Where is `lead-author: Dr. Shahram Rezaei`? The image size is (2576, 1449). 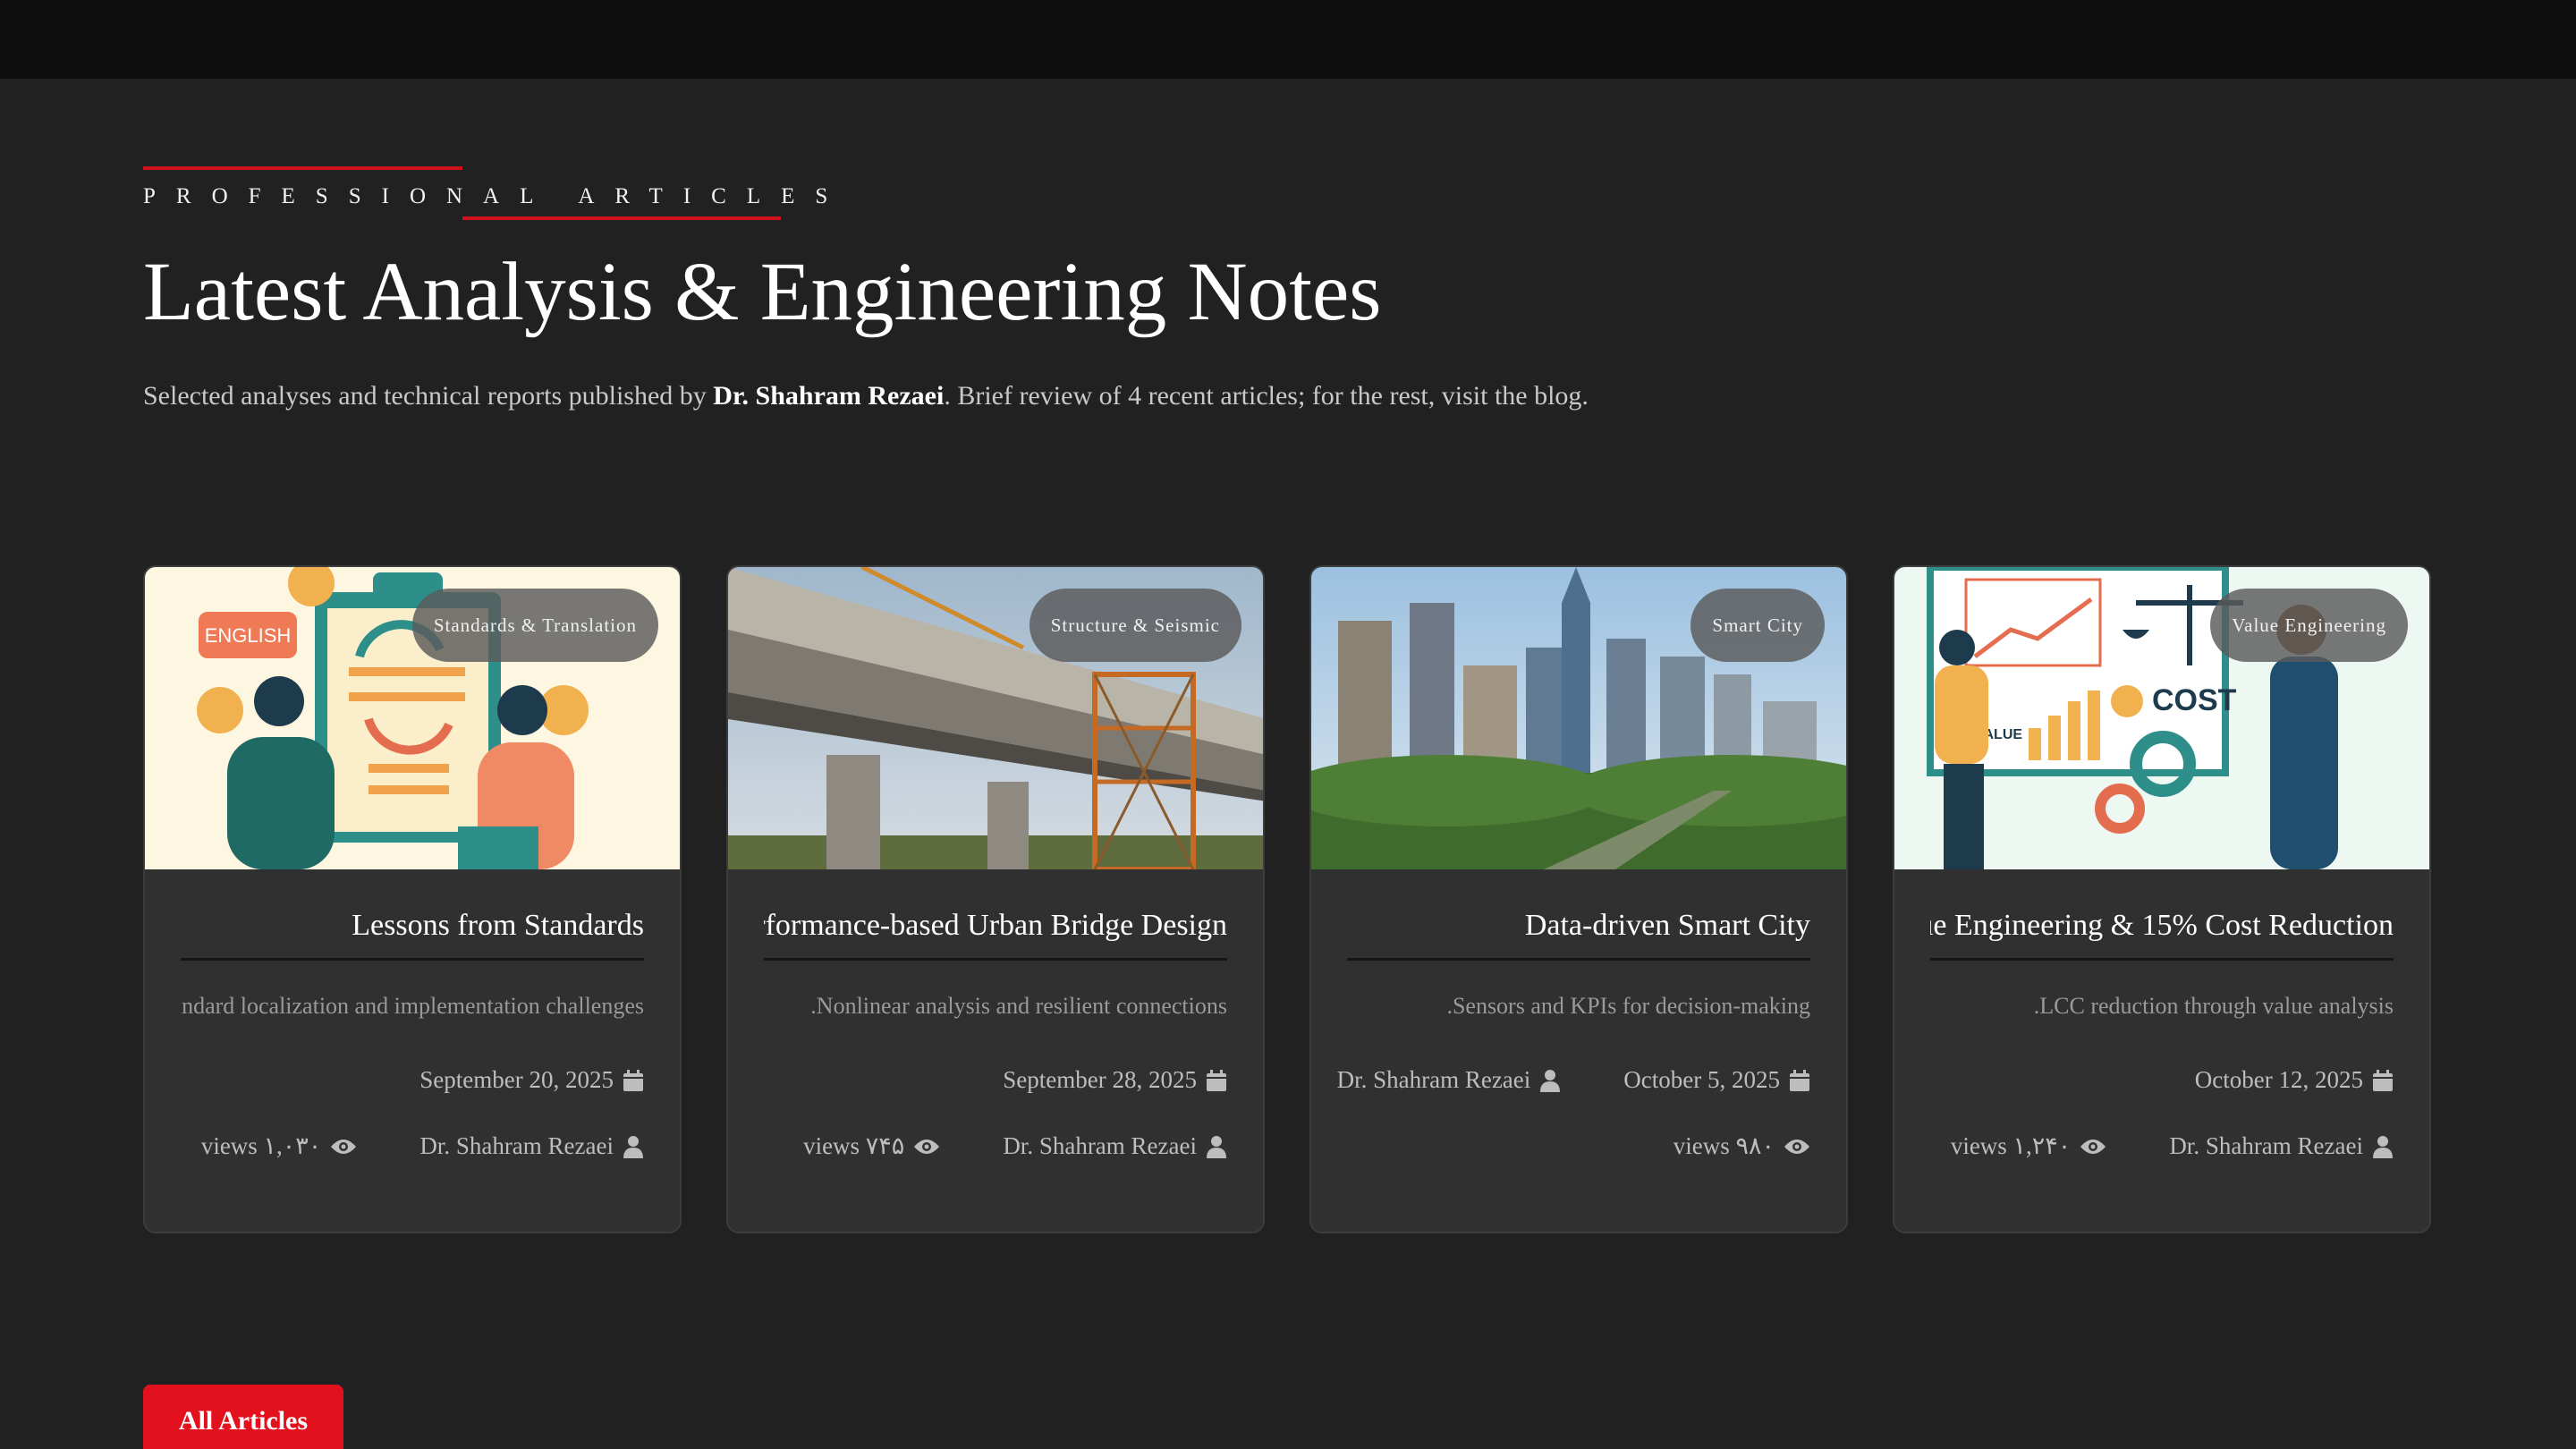
lead-author: Dr. Shahram Rezaei is located at coordinates (829, 396).